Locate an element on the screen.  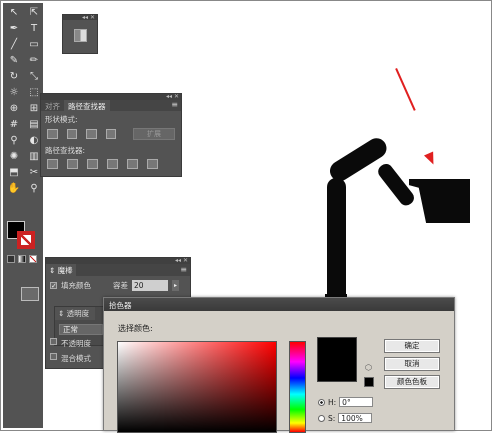
warp-icon: ☼ is located at coordinates (14, 92).